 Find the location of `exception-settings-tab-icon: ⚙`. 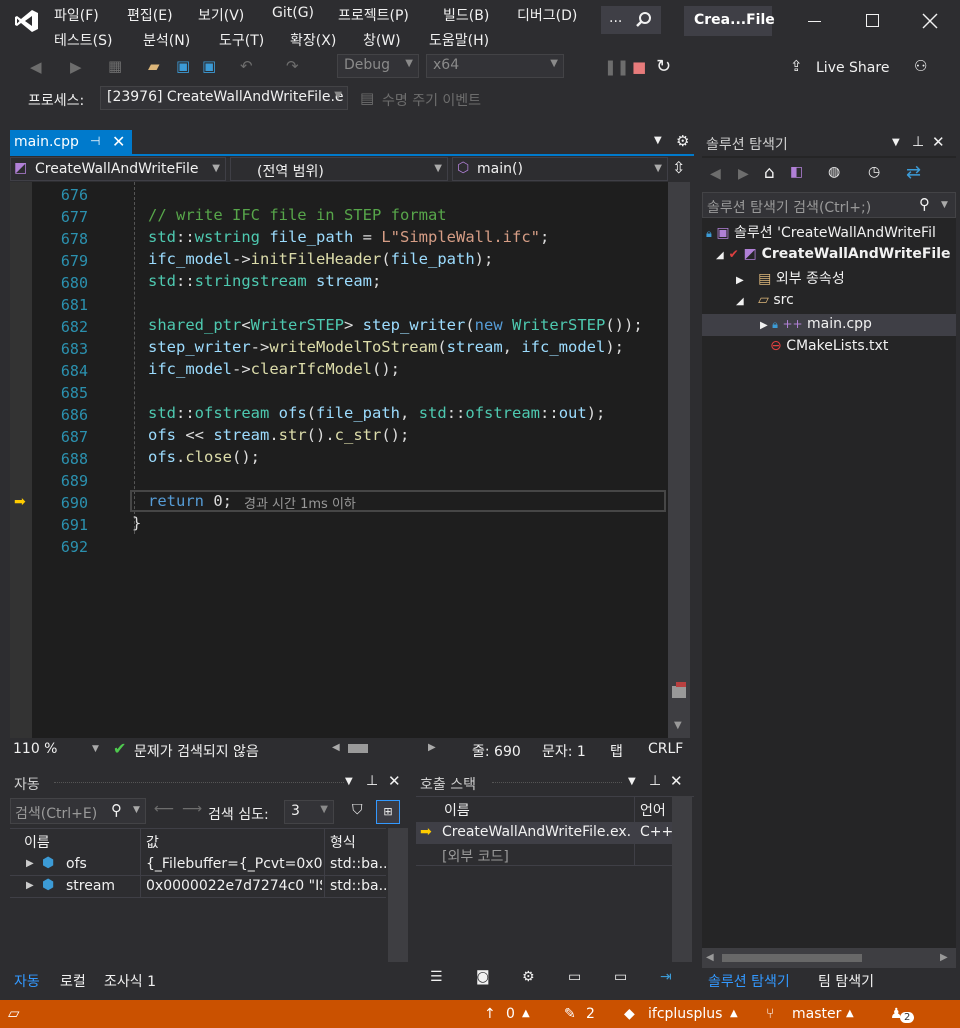

exception-settings-tab-icon: ⚙ is located at coordinates (528, 977).